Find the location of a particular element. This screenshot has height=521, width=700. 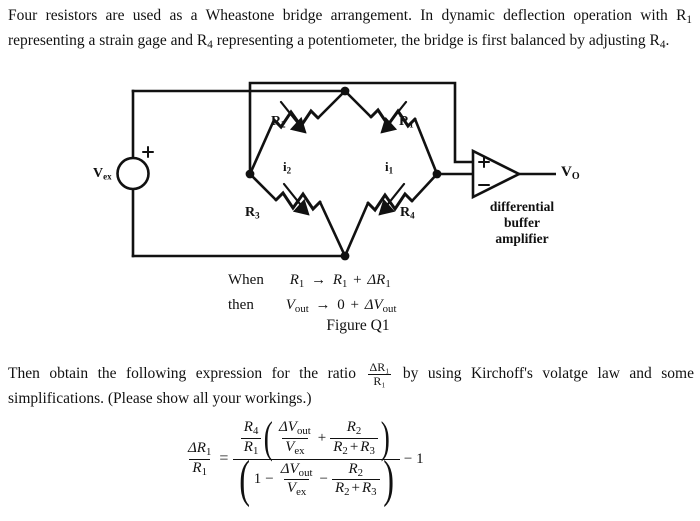

eq-den-r2r3-b-sub: 3 is located at coordinates (374, 492).